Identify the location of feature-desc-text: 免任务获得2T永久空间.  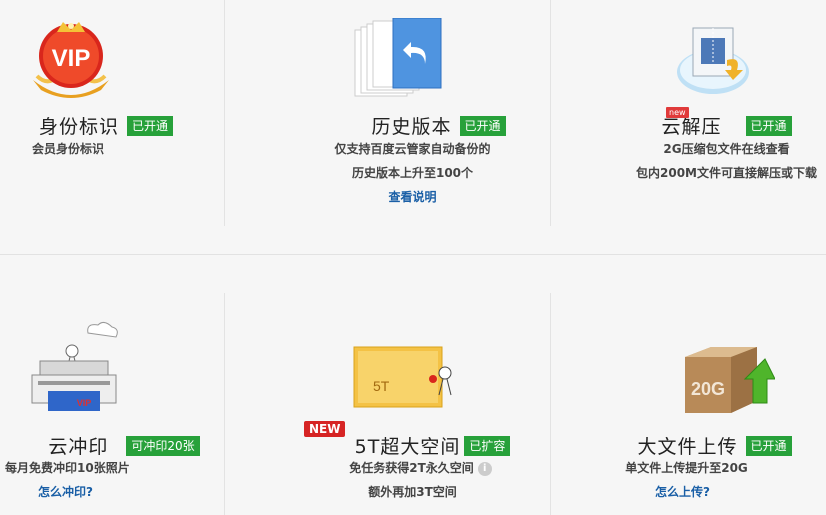
(411, 468).